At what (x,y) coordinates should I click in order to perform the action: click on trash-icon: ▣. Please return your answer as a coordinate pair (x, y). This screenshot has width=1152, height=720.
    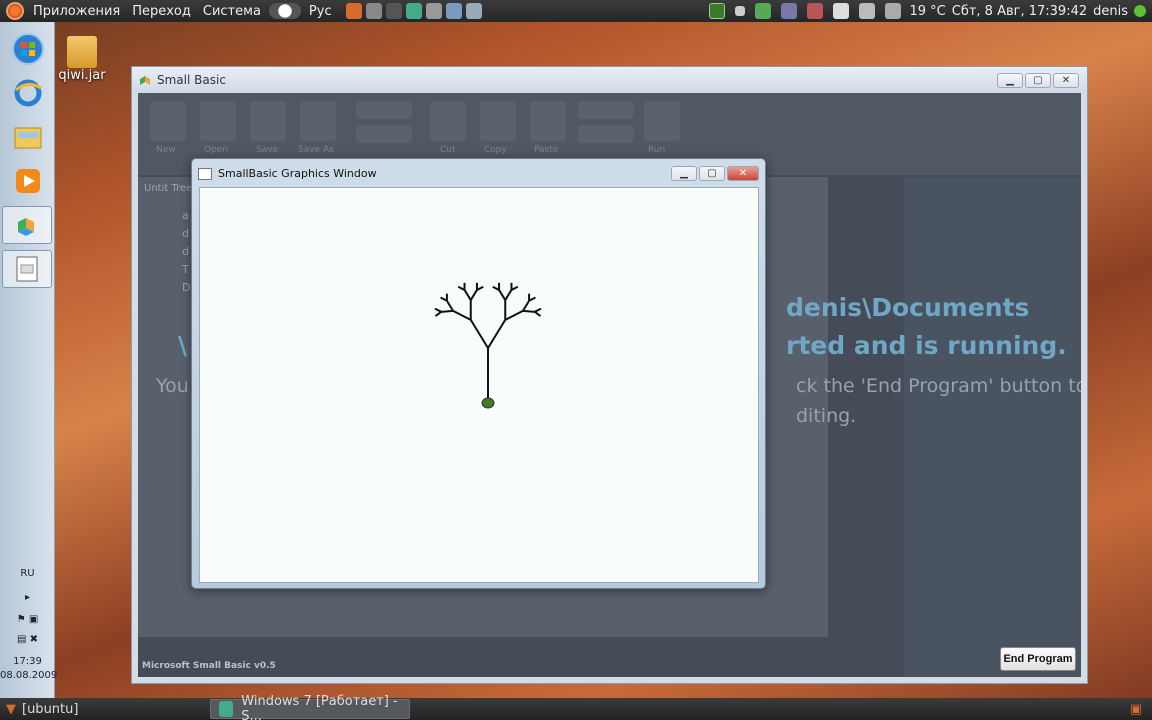
    Looking at the image, I should click on (1136, 709).